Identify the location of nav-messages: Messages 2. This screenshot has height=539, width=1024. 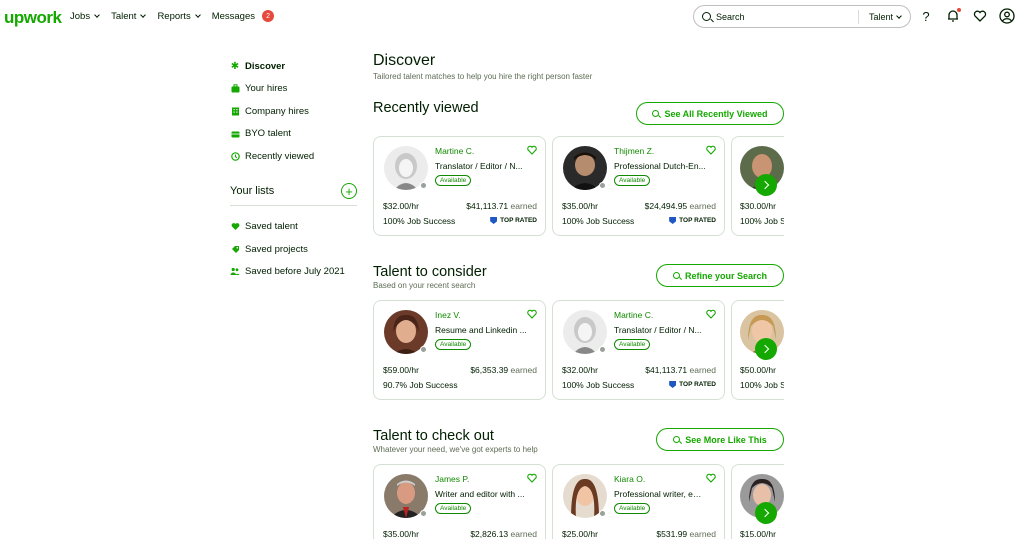
(243, 16).